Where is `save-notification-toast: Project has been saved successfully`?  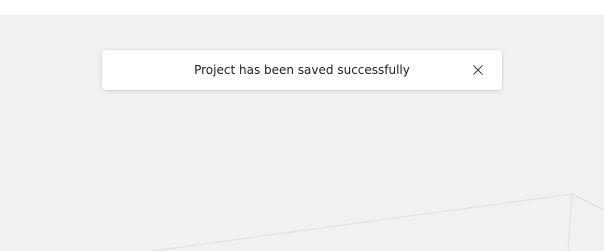
save-notification-toast: Project has been saved successfully is located at coordinates (302, 70).